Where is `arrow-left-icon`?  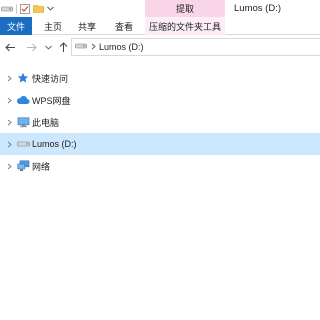
arrow-left-icon is located at coordinates (9, 47).